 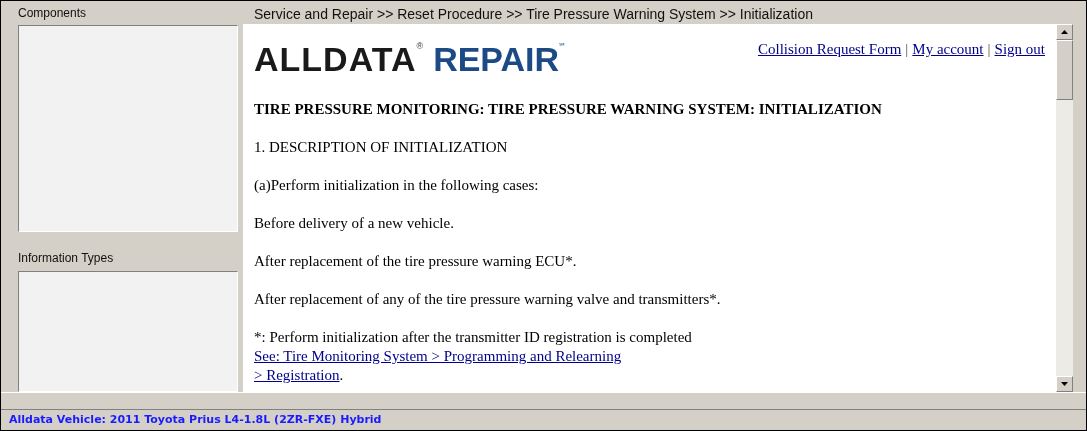 I want to click on scroll-down-button, so click(x=1064, y=384).